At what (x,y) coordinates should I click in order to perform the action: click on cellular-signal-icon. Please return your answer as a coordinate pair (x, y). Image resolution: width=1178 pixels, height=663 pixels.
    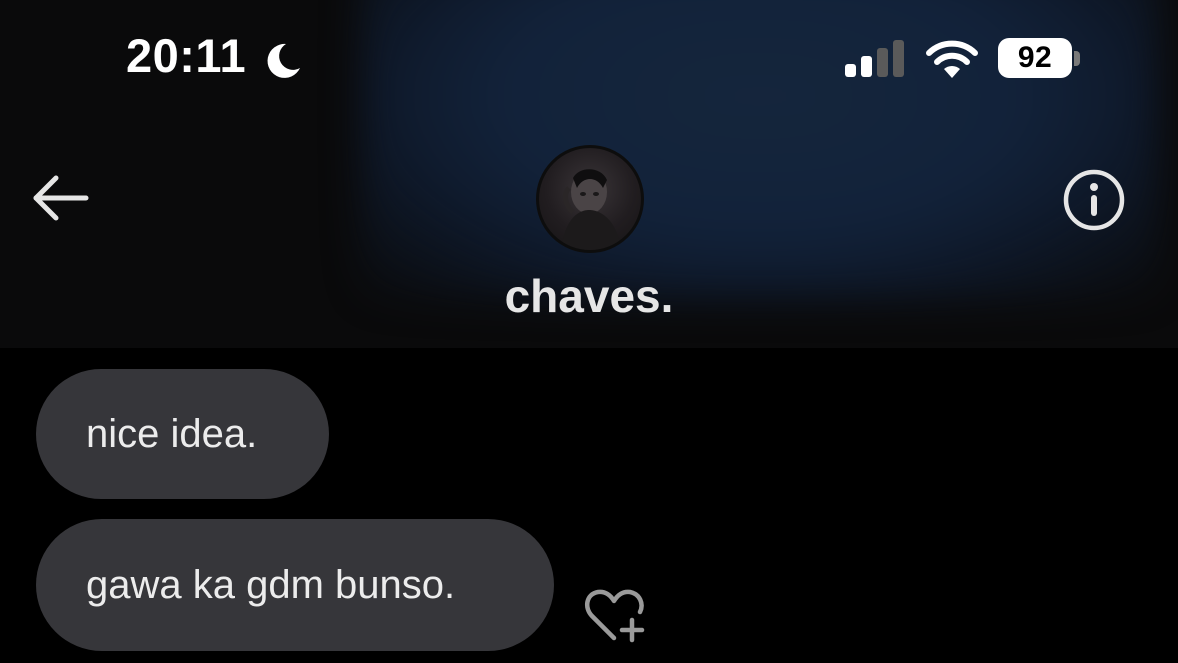
    Looking at the image, I should click on (874, 58).